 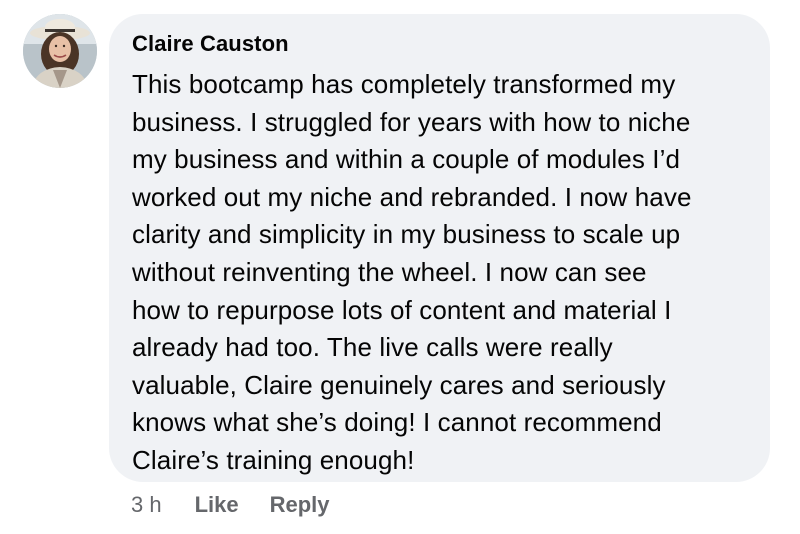 I want to click on timestamp: 3 h, so click(x=146, y=505).